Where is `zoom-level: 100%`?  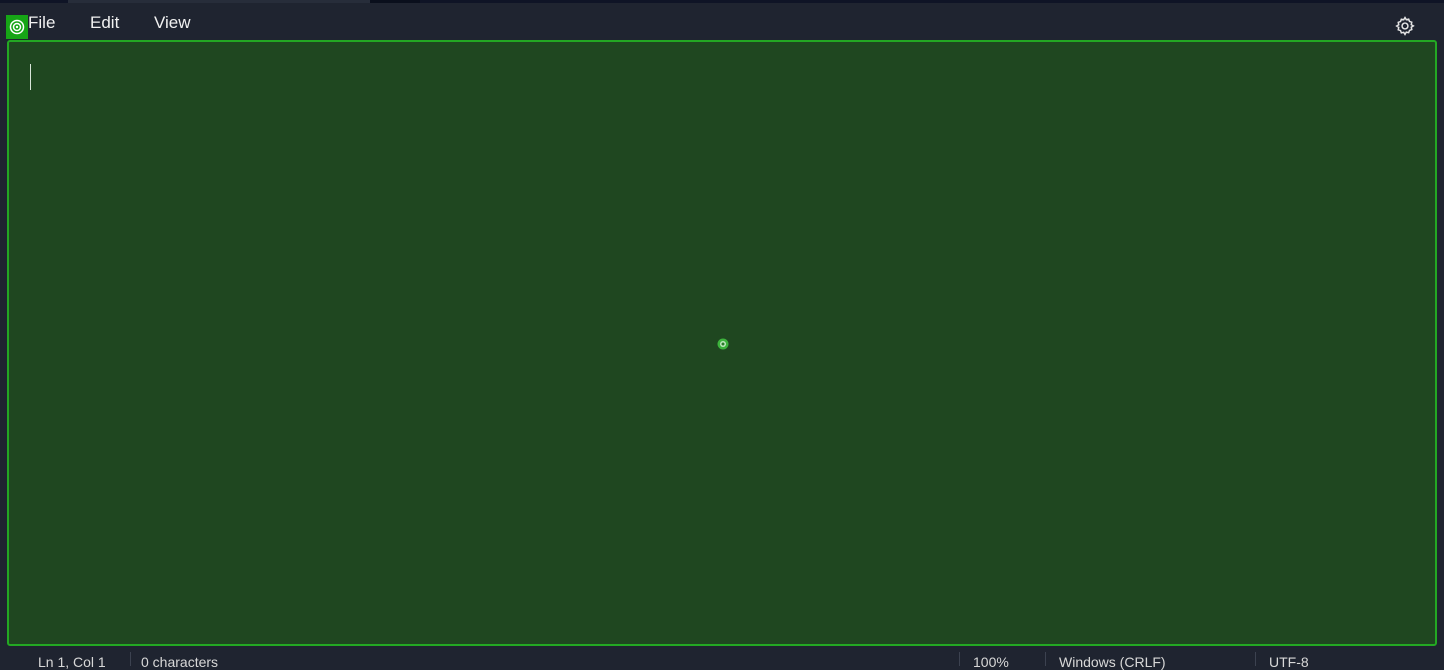 zoom-level: 100% is located at coordinates (991, 662).